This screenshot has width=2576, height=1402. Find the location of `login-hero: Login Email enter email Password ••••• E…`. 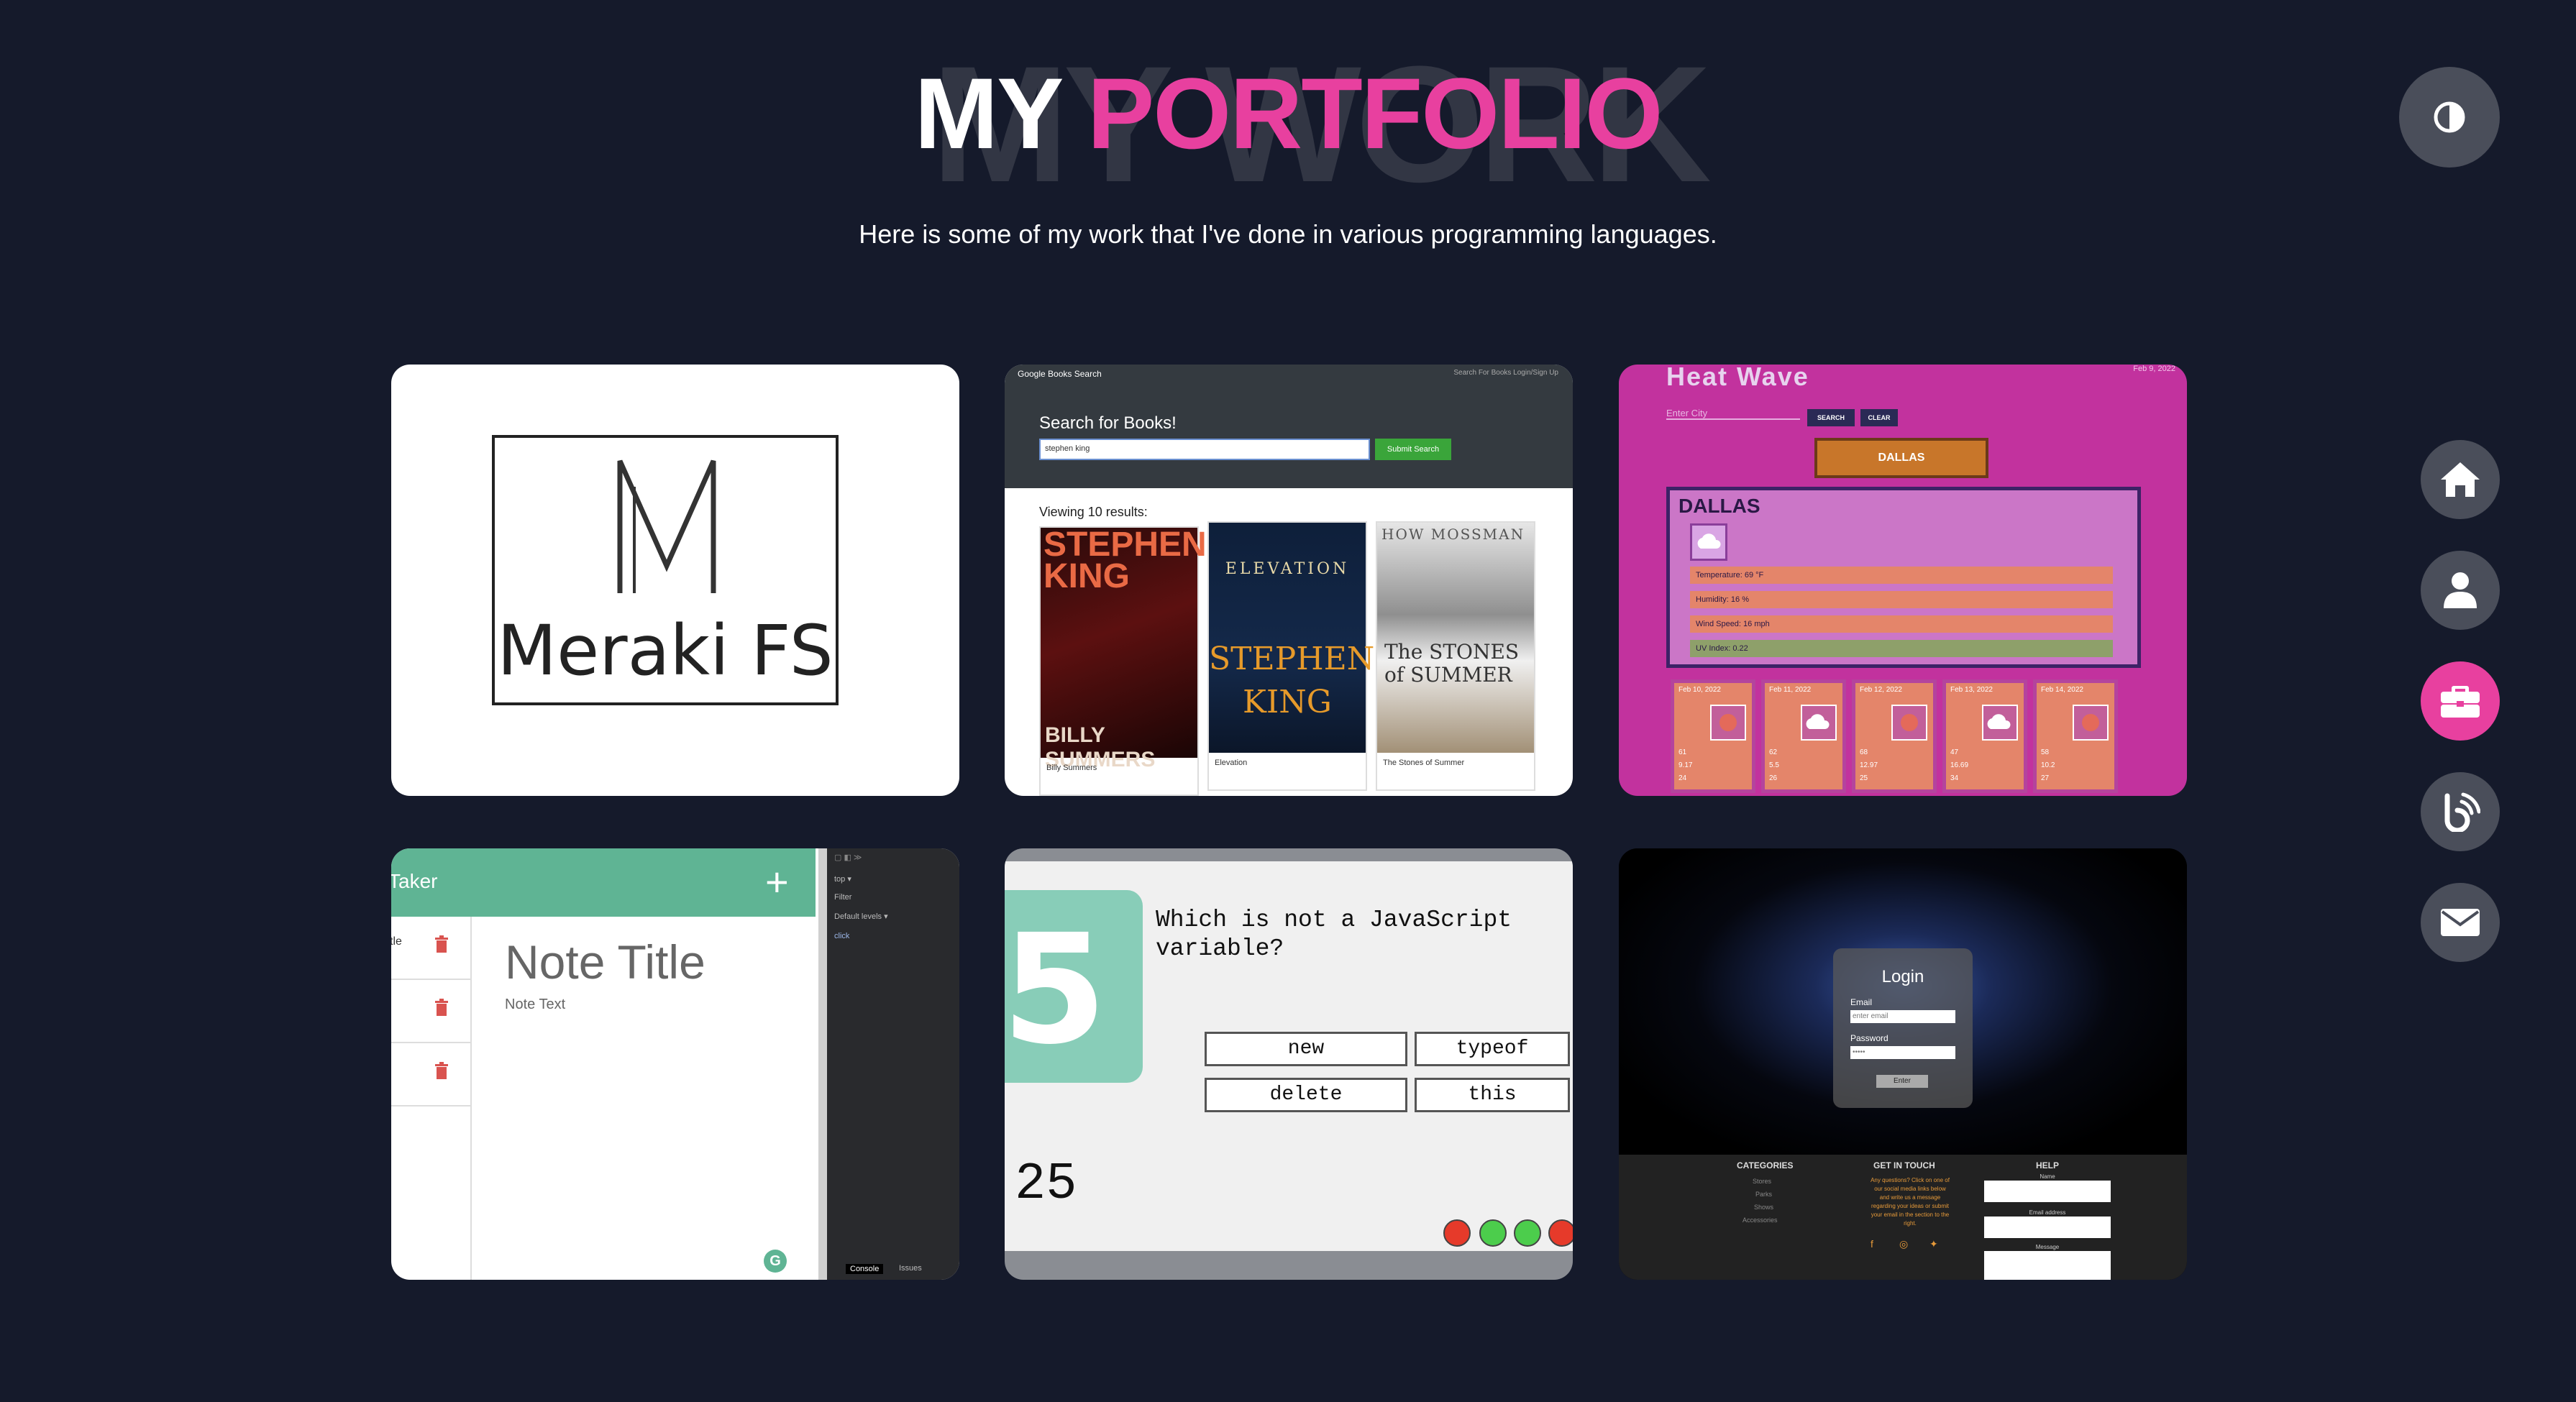

login-hero: Login Email enter email Password ••••• E… is located at coordinates (1903, 1002).